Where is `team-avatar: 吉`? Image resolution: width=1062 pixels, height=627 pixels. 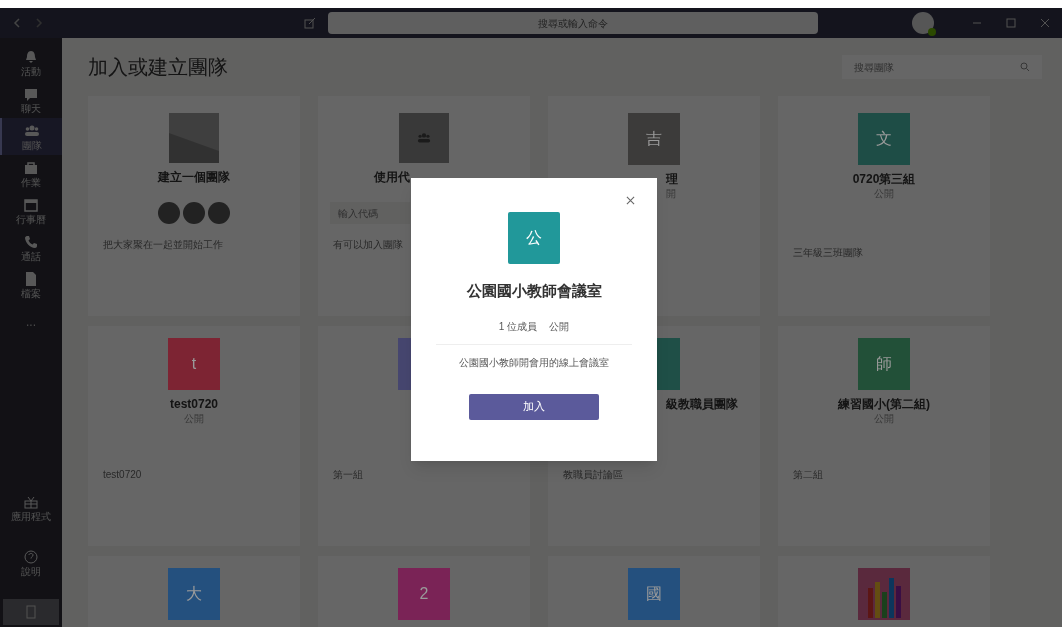
team-avatar: 吉 is located at coordinates (654, 139).